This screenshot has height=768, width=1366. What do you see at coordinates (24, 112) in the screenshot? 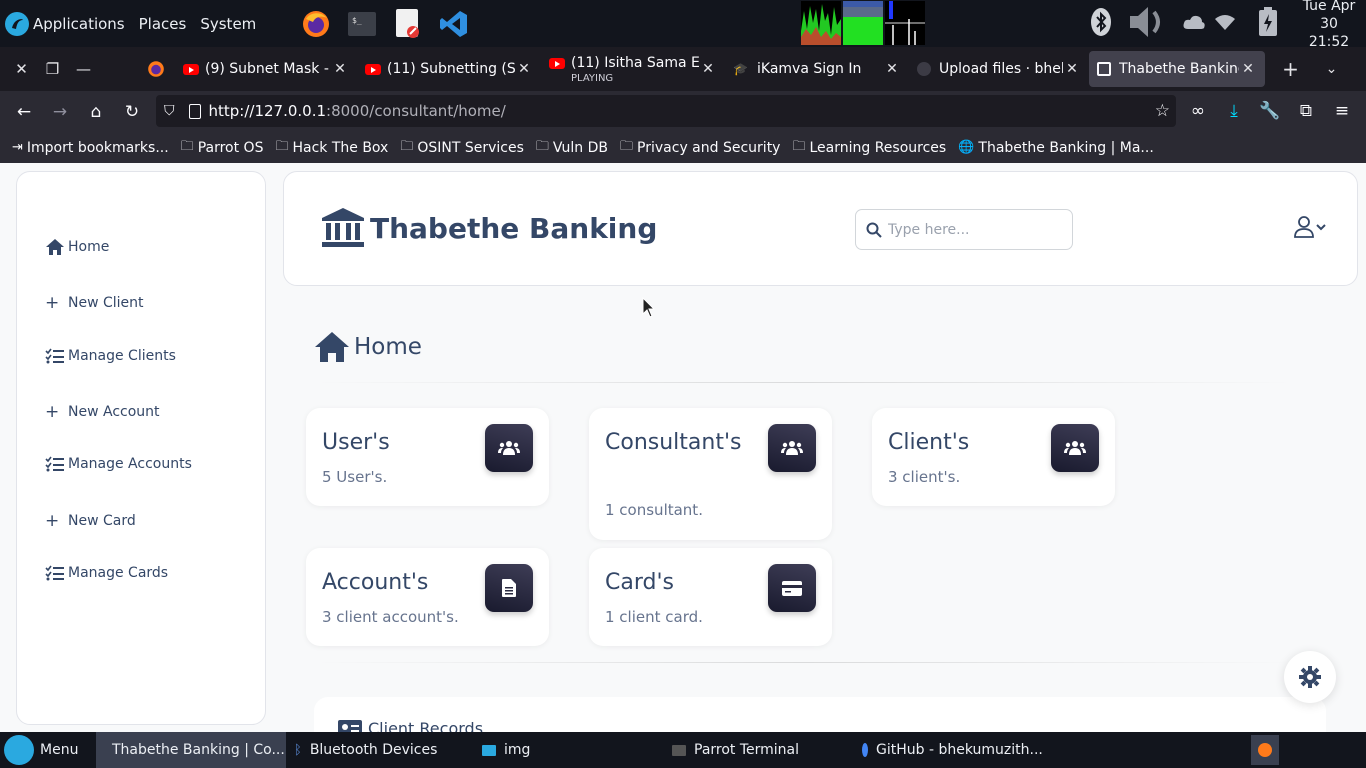
I see `back-arrow-icon: ←` at bounding box center [24, 112].